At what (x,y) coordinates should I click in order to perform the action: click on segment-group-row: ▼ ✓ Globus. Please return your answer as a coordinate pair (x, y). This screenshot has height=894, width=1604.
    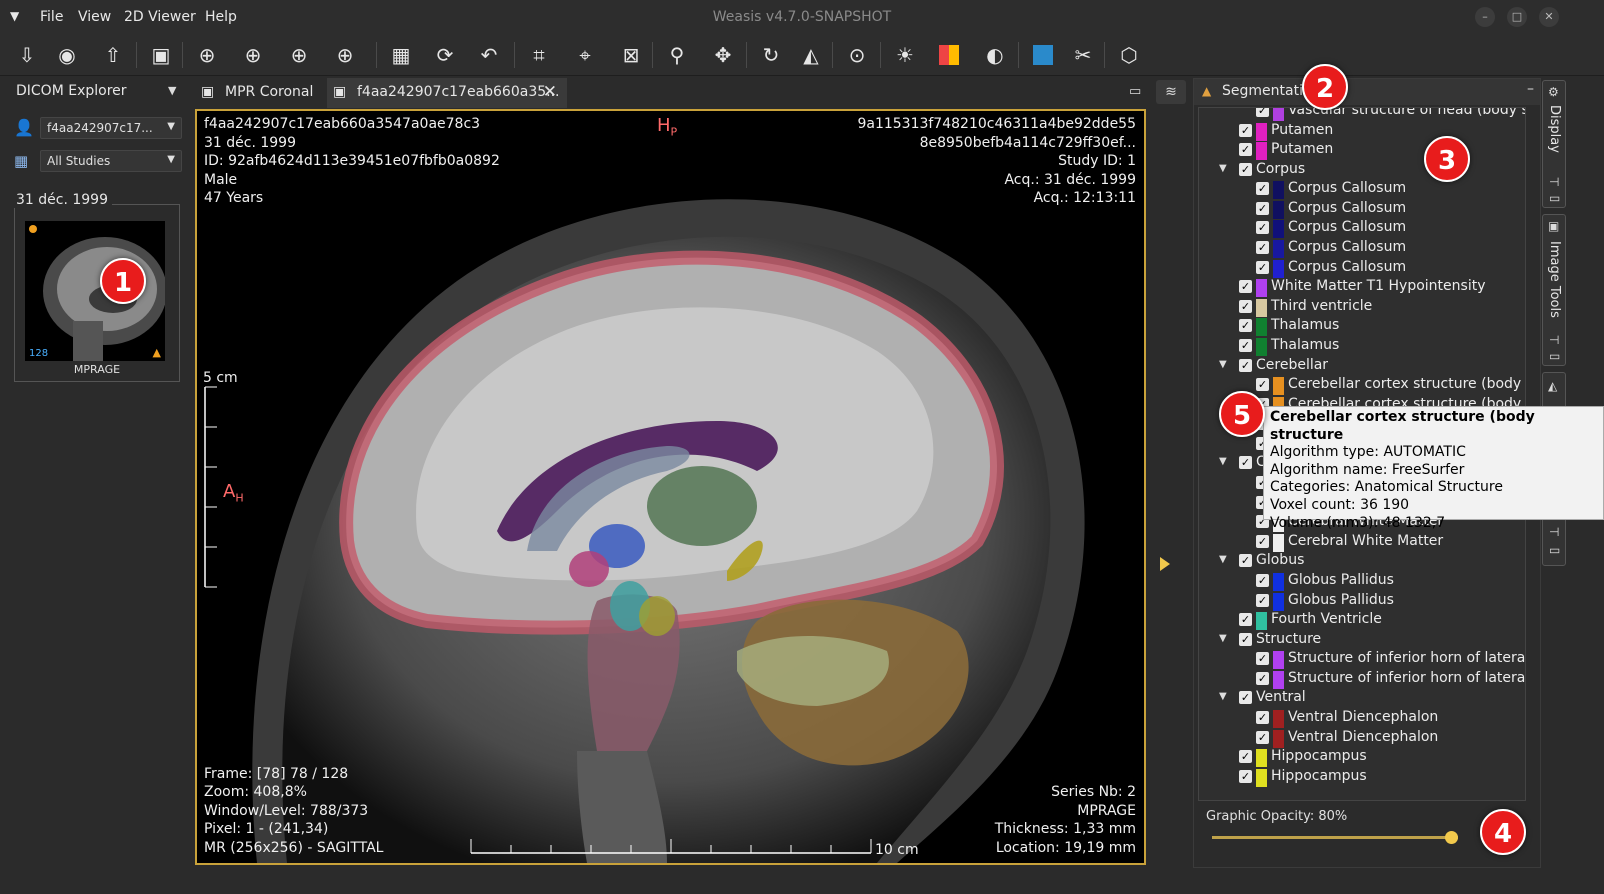
    Looking at the image, I should click on (1372, 562).